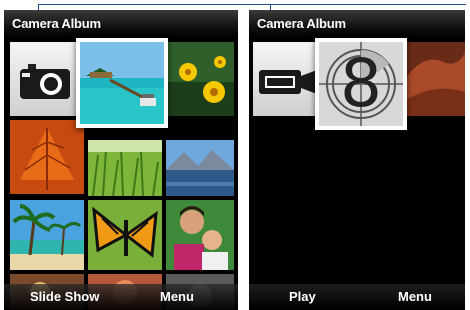 The image size is (470, 310). Describe the element at coordinates (252, 4) in the screenshot. I see `callout-line-top` at that location.